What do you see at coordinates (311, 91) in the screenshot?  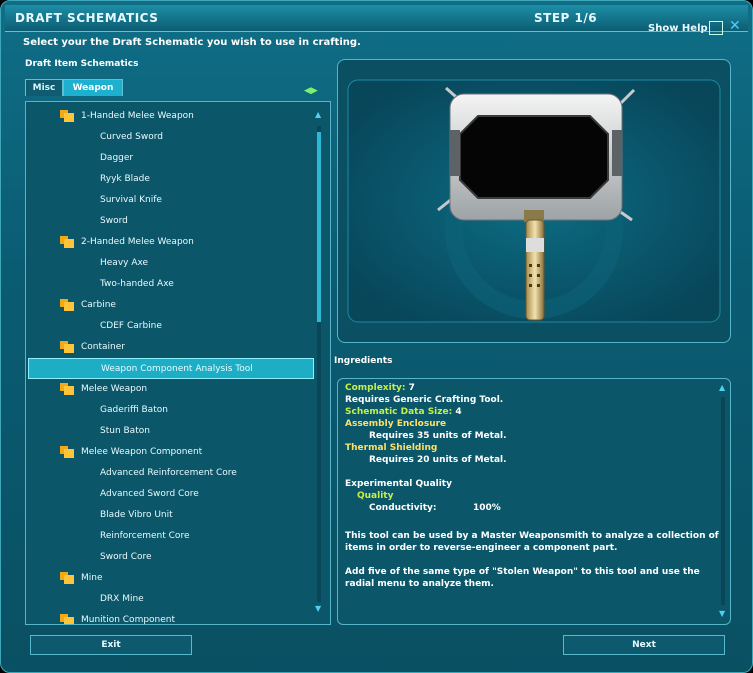 I see `collapse-arrows-icon: ◀▶` at bounding box center [311, 91].